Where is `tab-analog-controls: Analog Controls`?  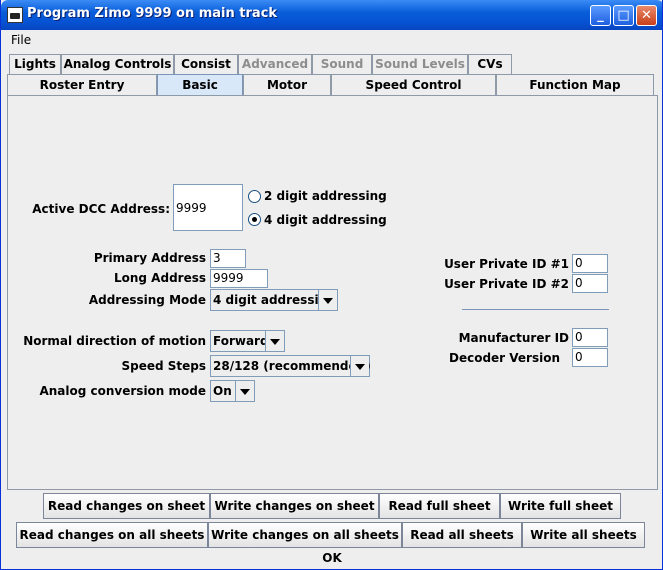 tab-analog-controls: Analog Controls is located at coordinates (117, 64).